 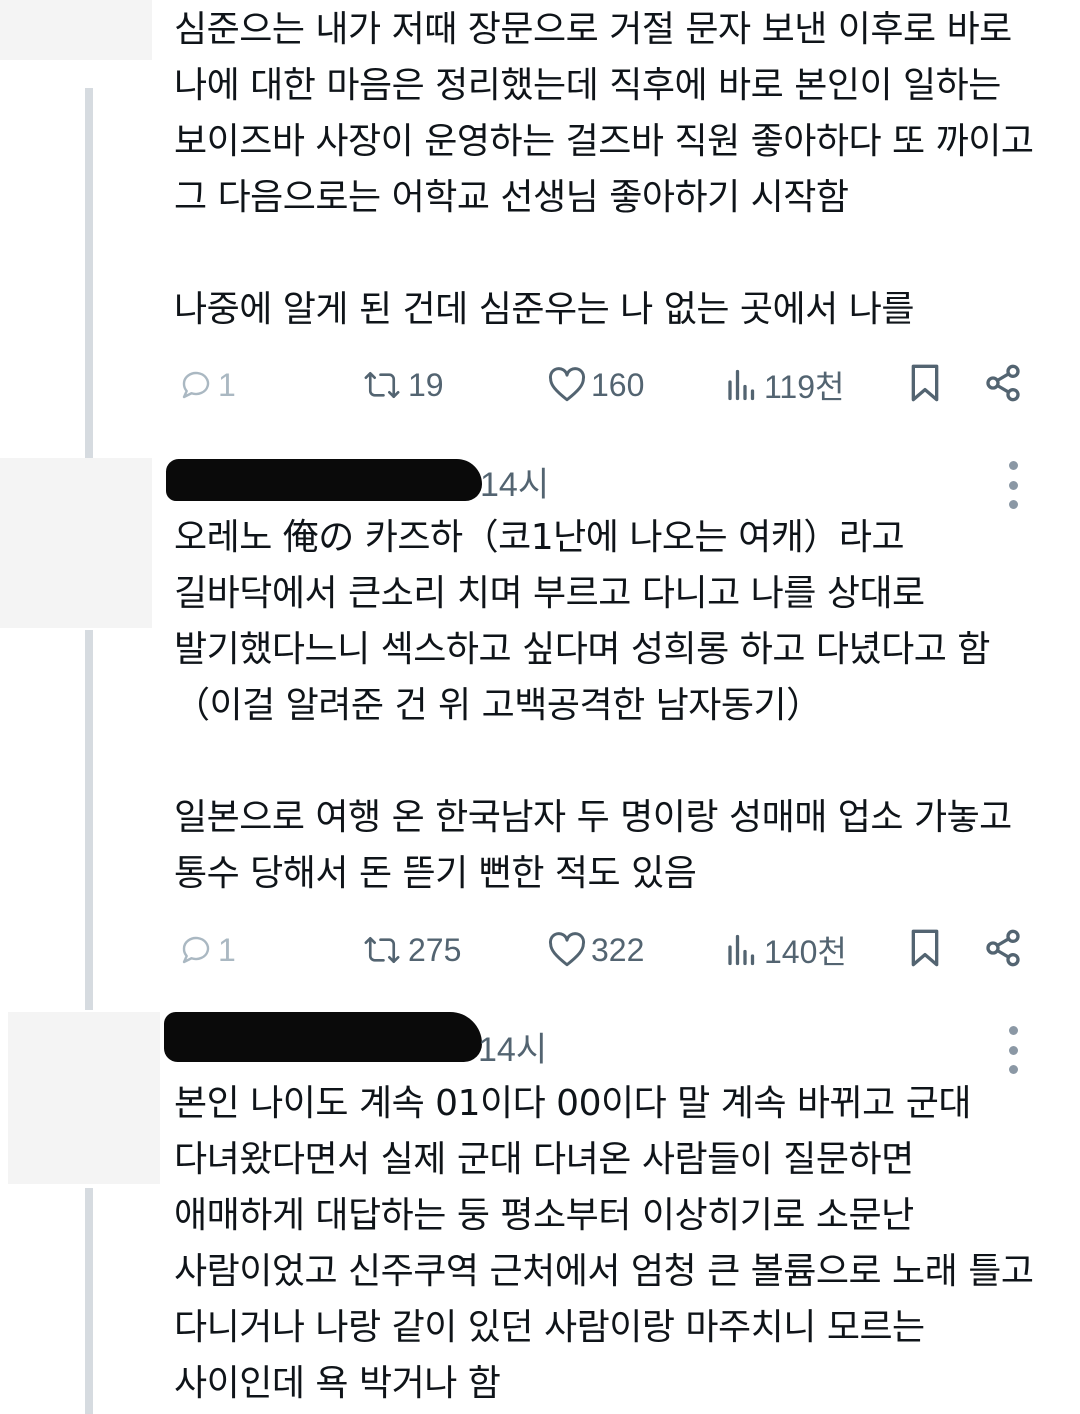 What do you see at coordinates (498, 705) in the screenshot?
I see `tweet-line: （이걸 알려준 건 위 고백공격한 남자동기）` at bounding box center [498, 705].